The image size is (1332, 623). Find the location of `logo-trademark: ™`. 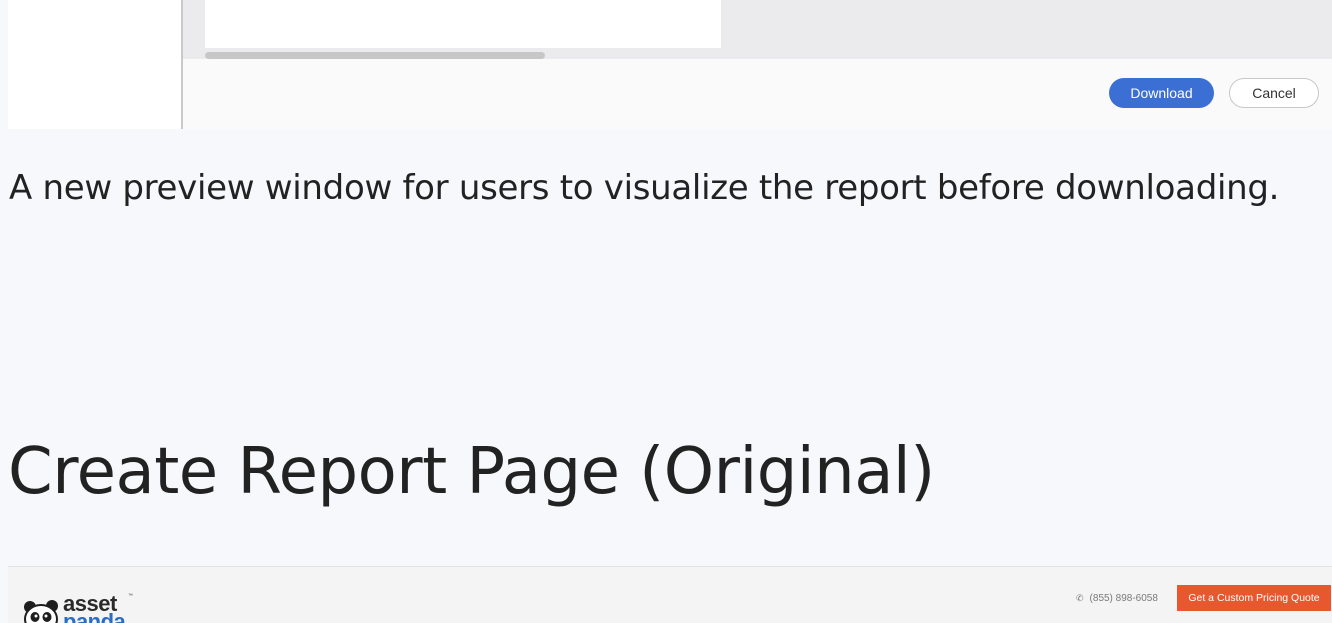

logo-trademark: ™ is located at coordinates (130, 596).